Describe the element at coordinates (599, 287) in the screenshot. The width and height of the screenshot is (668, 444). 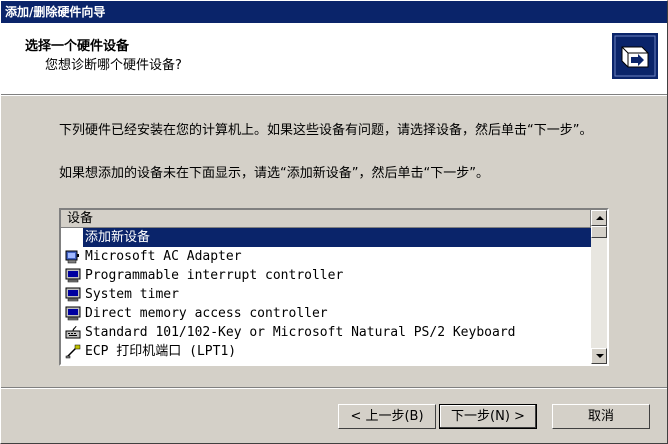
I see `vertical-scrollbar` at that location.